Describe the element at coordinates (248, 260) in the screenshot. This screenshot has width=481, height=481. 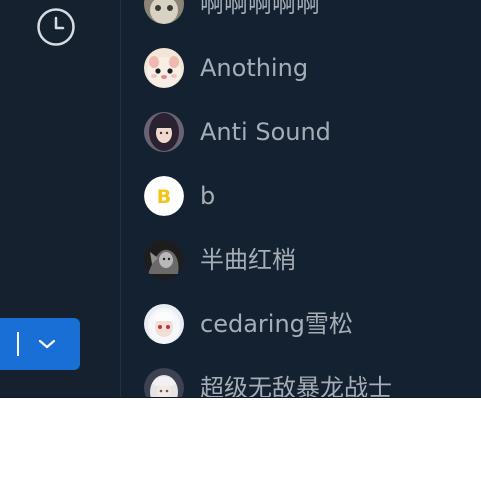
I see `contact-name: 半曲红梢` at that location.